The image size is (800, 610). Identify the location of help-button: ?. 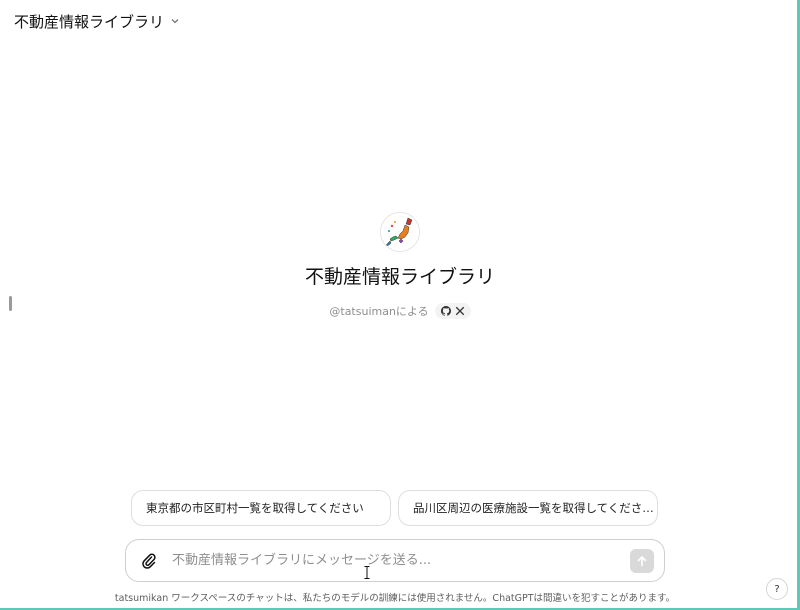
(777, 589).